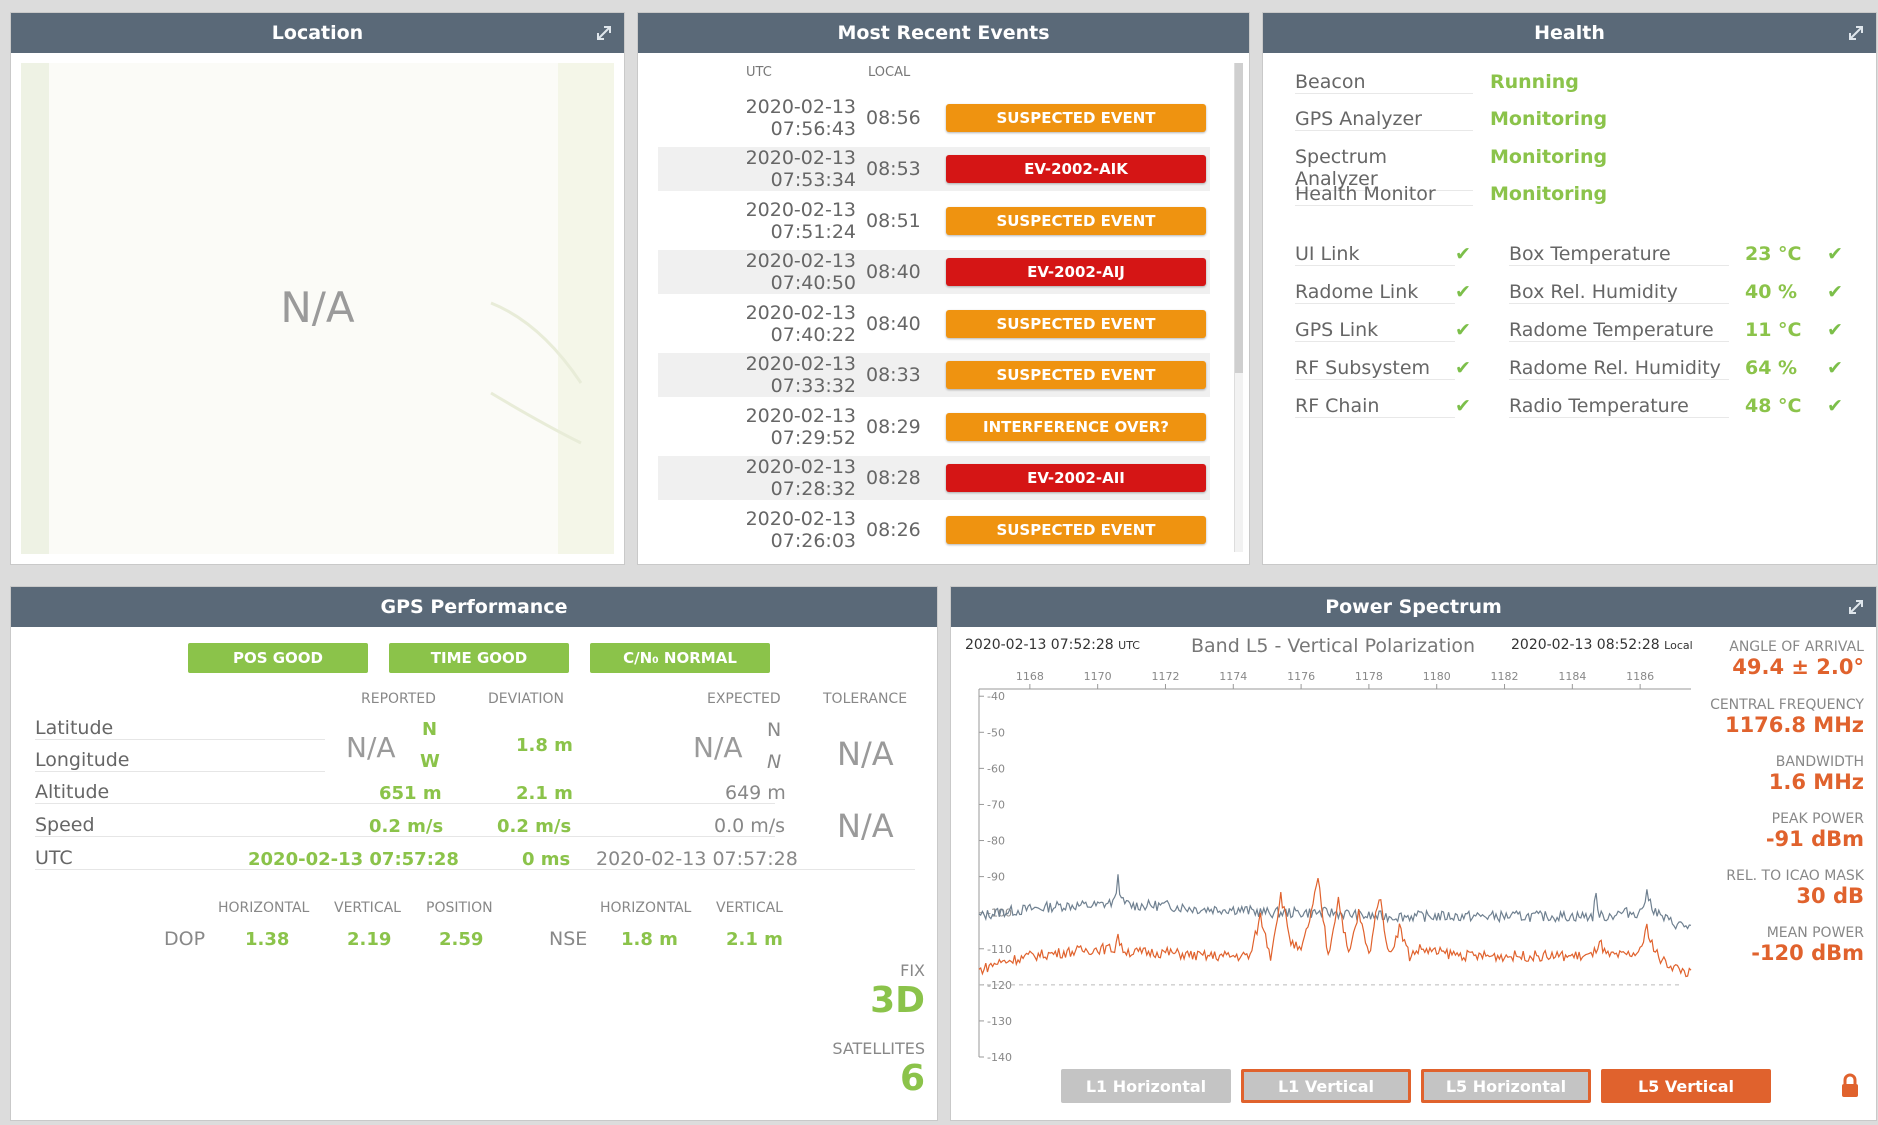 Image resolution: width=1878 pixels, height=1125 pixels. I want to click on satellites-value: 6, so click(912, 1078).